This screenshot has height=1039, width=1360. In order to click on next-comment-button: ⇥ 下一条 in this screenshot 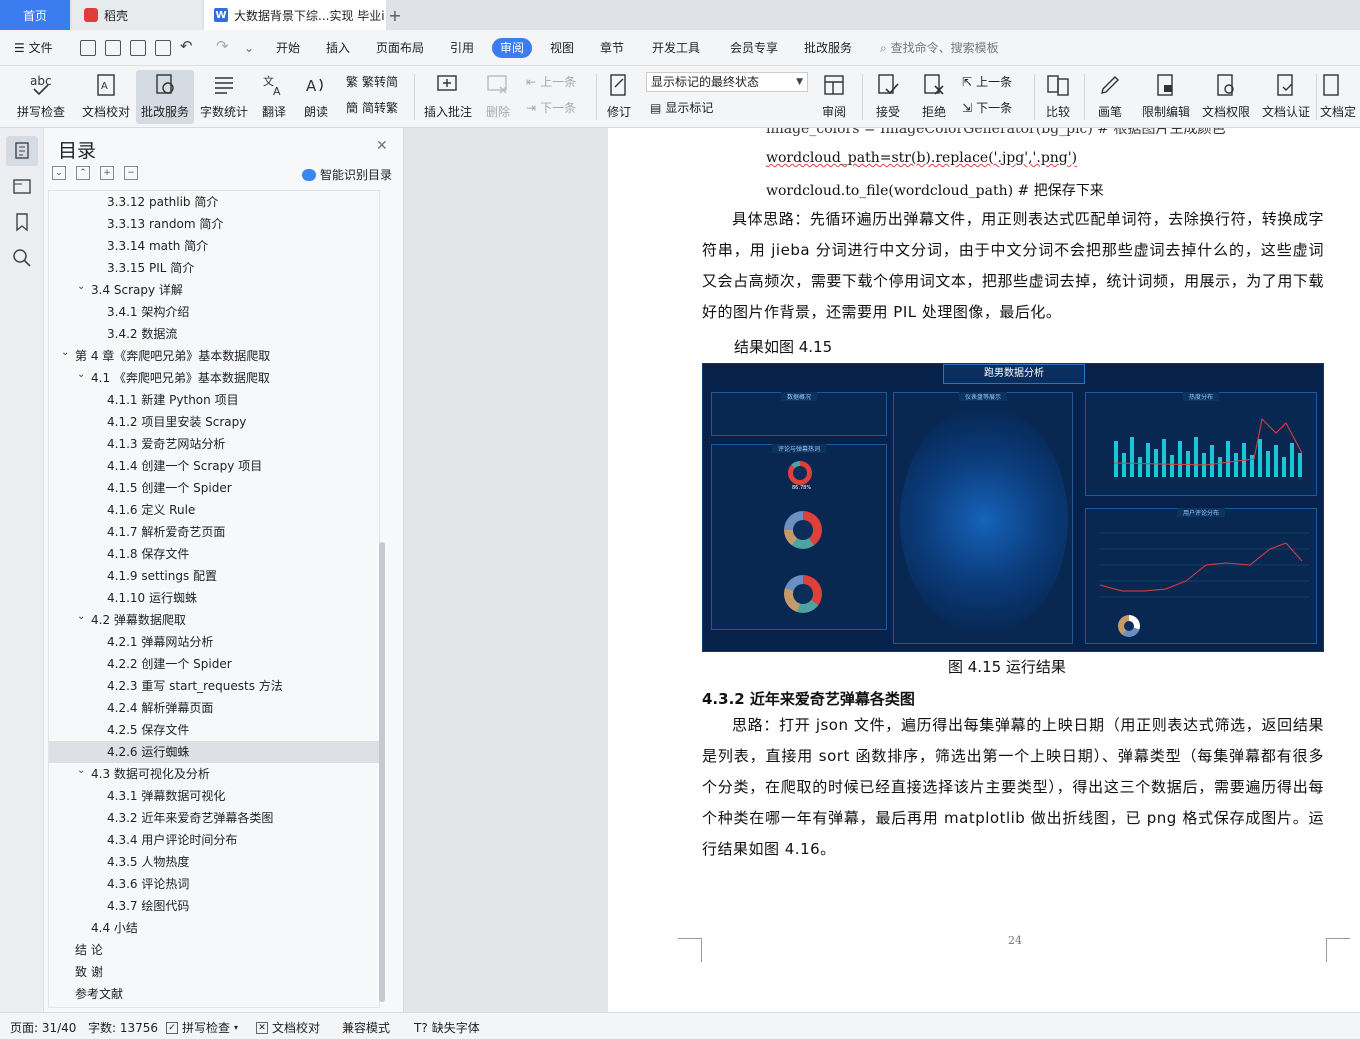, I will do `click(551, 108)`.